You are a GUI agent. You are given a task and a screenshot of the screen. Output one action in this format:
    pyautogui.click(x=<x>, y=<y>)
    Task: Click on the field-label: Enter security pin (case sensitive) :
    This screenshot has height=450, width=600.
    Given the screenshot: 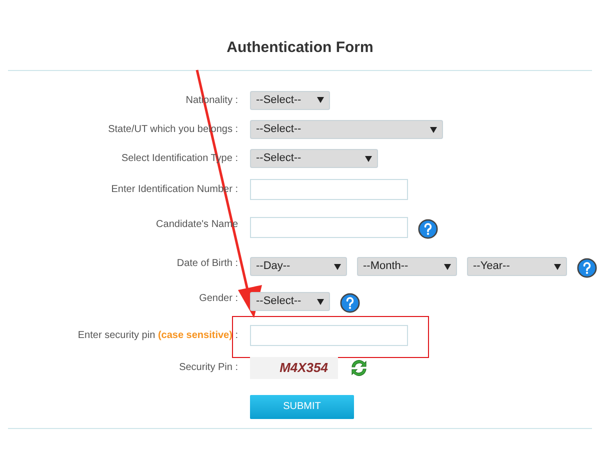 What is the action you would take?
    pyautogui.click(x=158, y=335)
    